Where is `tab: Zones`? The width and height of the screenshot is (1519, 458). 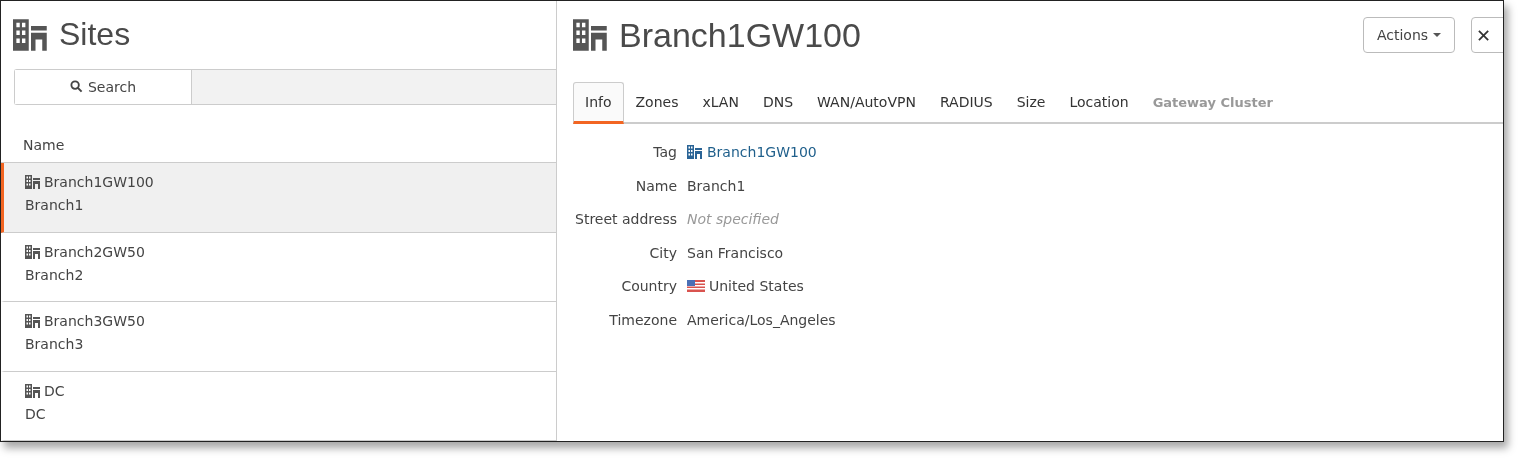
tab: Zones is located at coordinates (657, 103).